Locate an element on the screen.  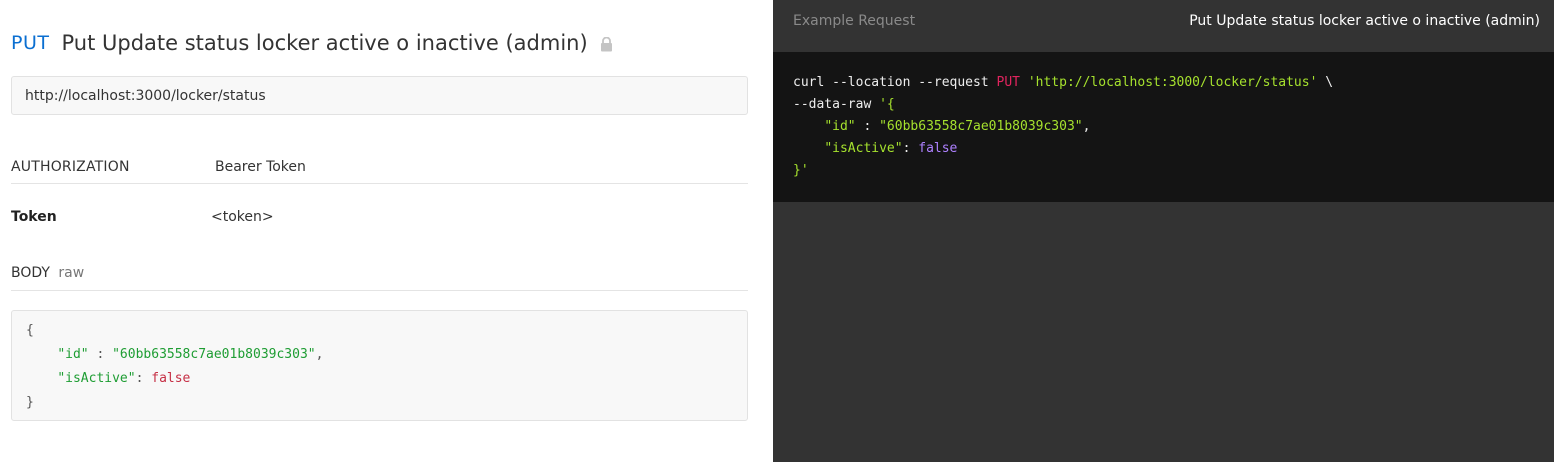
code-line: "id" : "60bb63558c7ae01b8039c303", is located at coordinates (379, 355).